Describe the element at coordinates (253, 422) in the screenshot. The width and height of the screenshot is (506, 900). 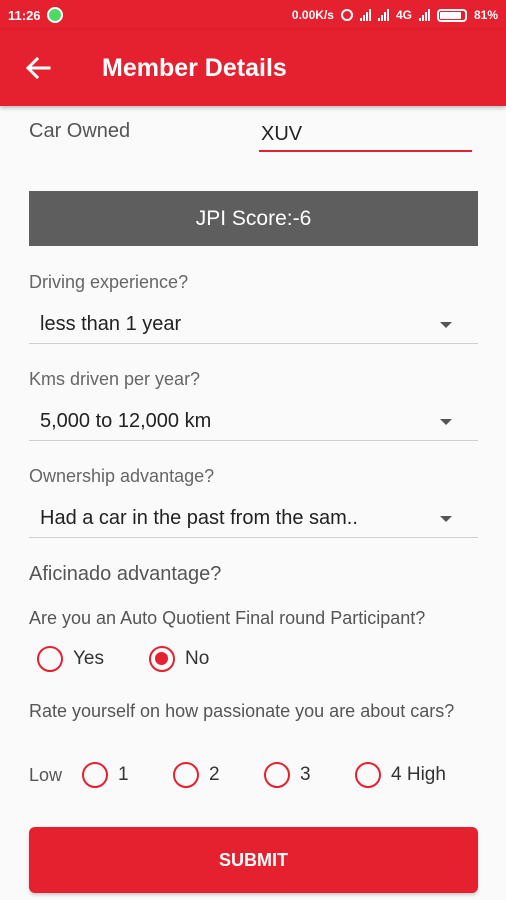
I see `kms-driven-dropdown: 5,000 to 12,000 km` at that location.